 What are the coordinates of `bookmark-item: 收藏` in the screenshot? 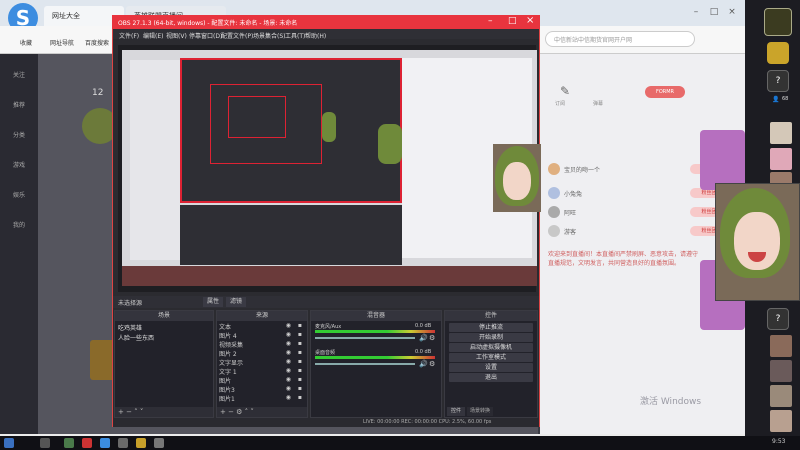 It's located at (26, 42).